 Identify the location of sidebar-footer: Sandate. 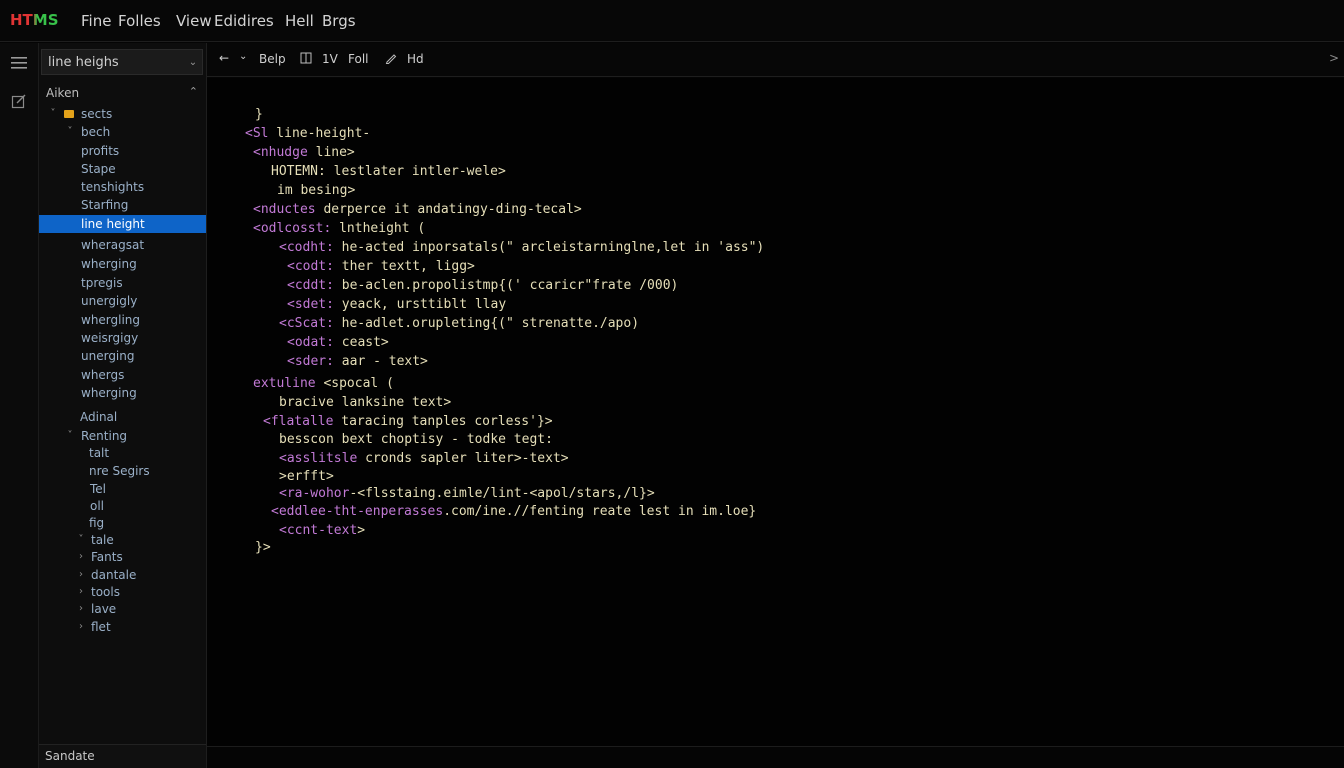
(122, 756).